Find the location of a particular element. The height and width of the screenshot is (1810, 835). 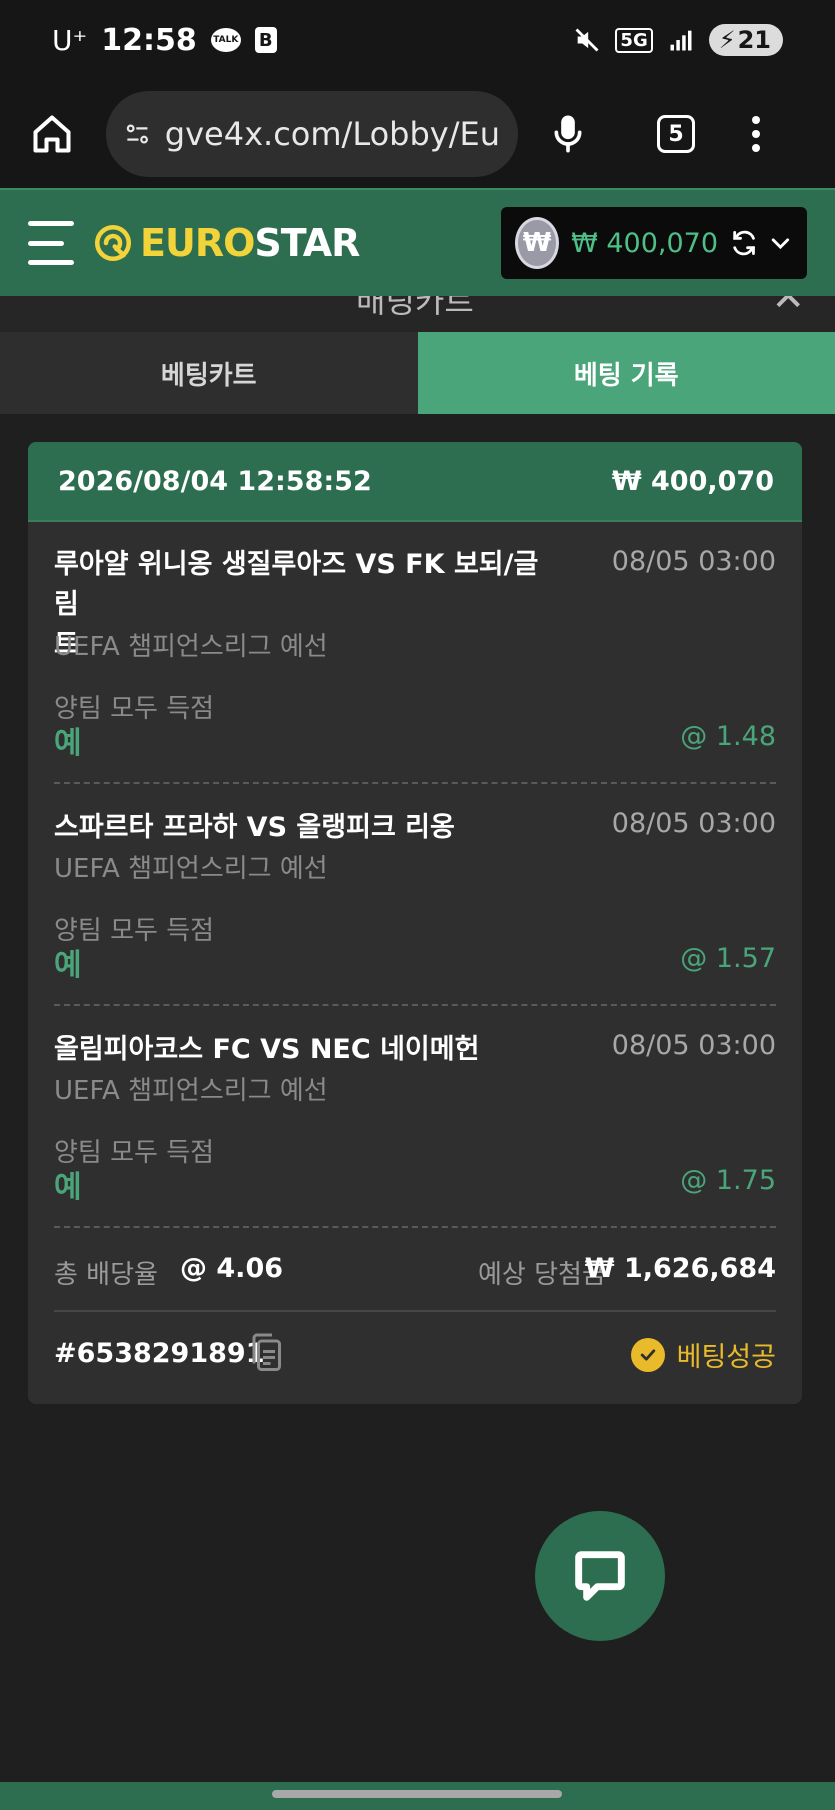

total-odds-label: 총 배당율 is located at coordinates (106, 1275).